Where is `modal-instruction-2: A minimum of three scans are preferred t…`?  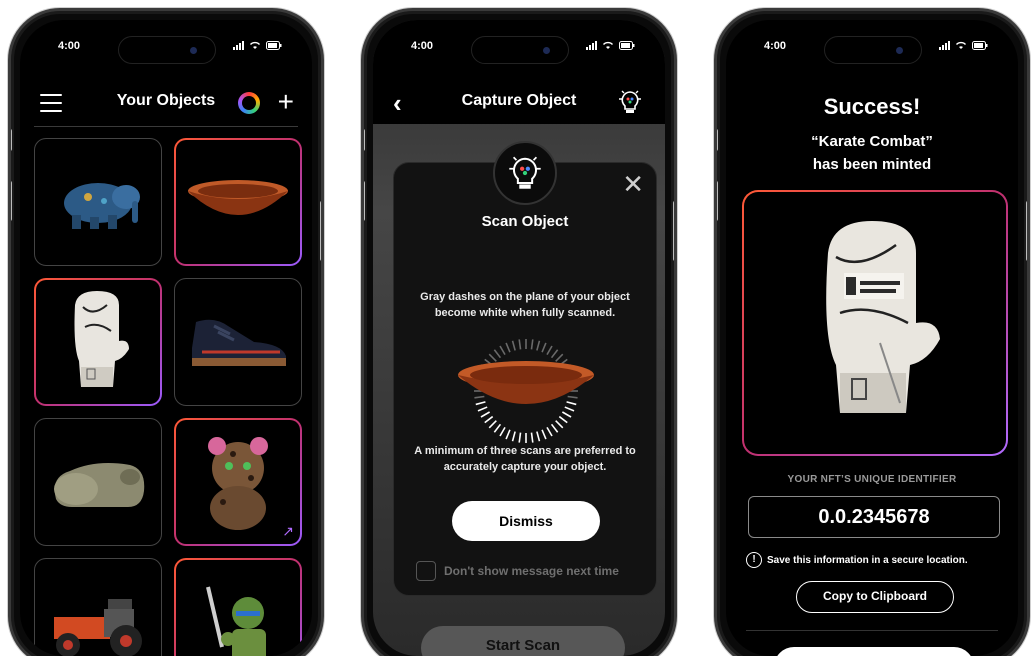
modal-instruction-2: A minimum of three scans are preferred t… is located at coordinates (525, 459).